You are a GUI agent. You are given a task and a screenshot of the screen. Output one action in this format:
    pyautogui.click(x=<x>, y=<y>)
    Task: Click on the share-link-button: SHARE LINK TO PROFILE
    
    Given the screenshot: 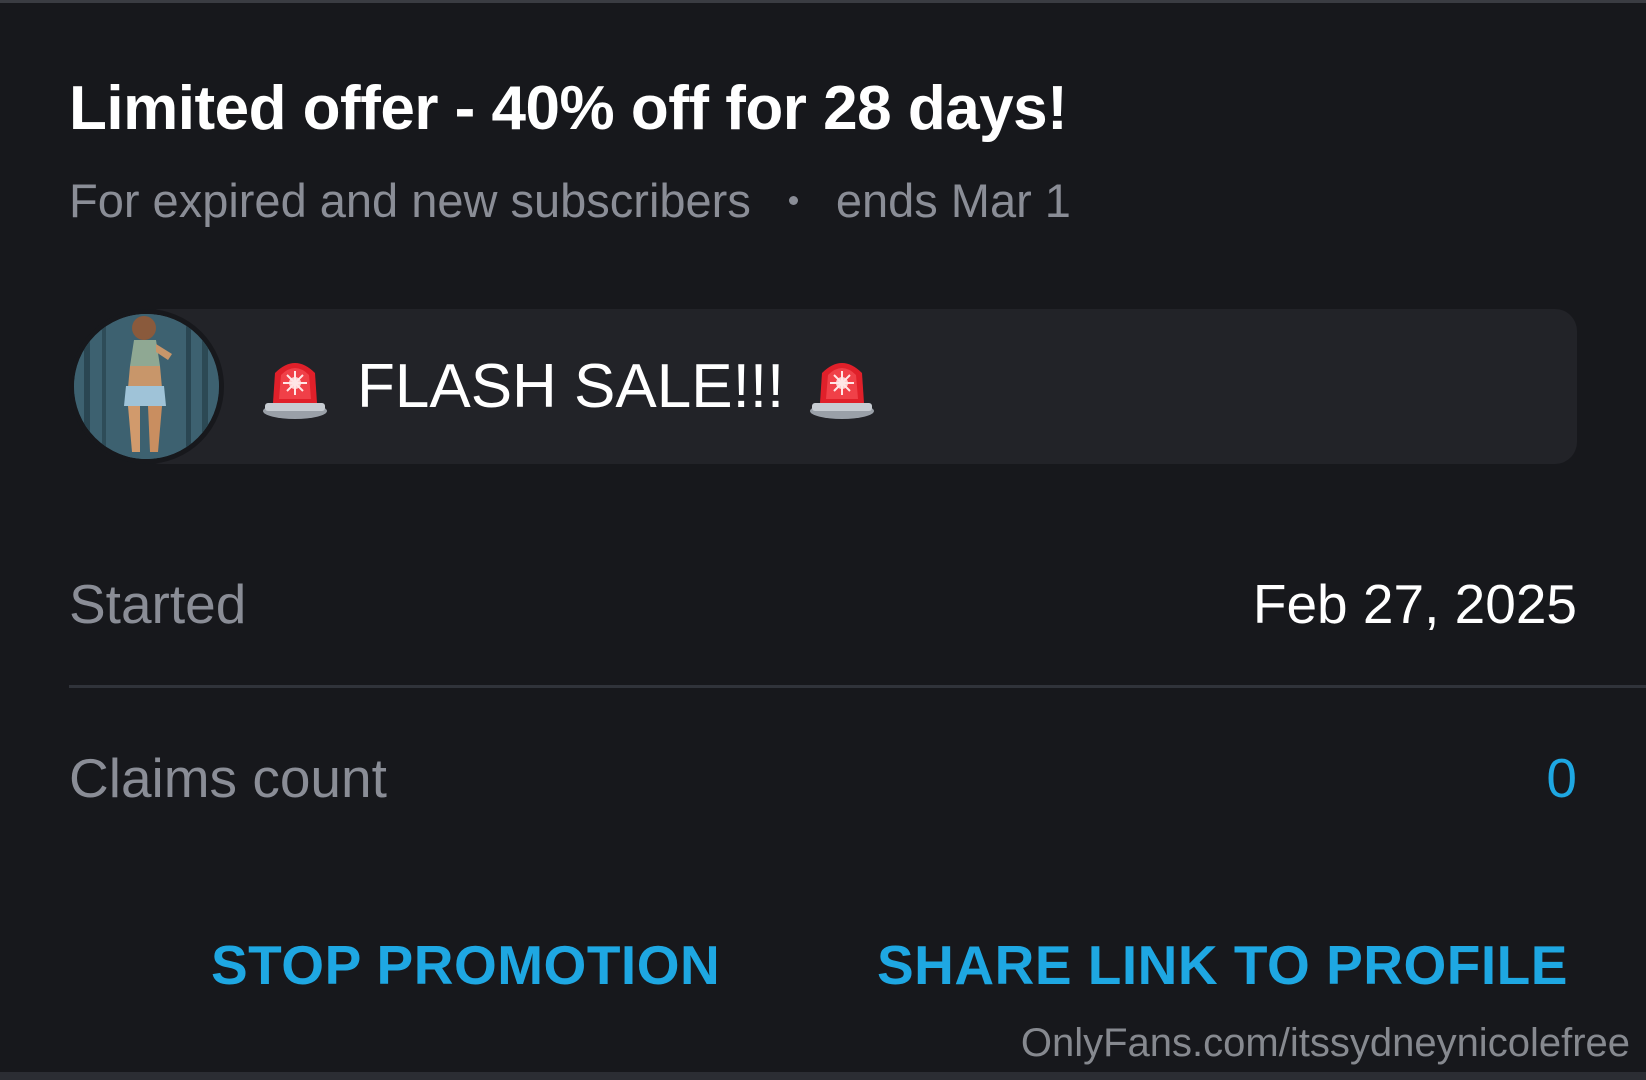 What is the action you would take?
    pyautogui.click(x=1222, y=965)
    